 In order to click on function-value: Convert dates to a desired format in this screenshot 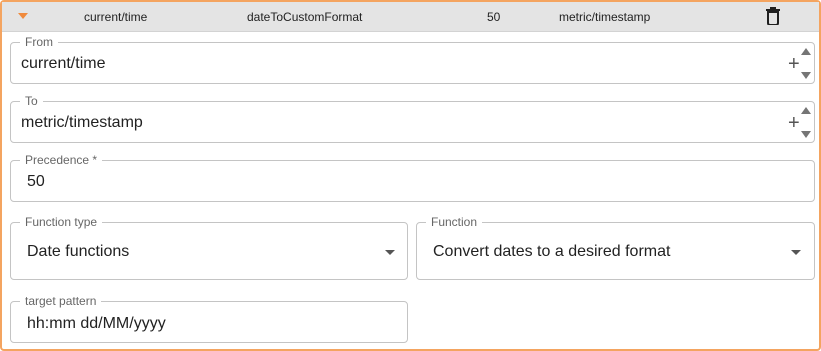, I will do `click(551, 252)`.